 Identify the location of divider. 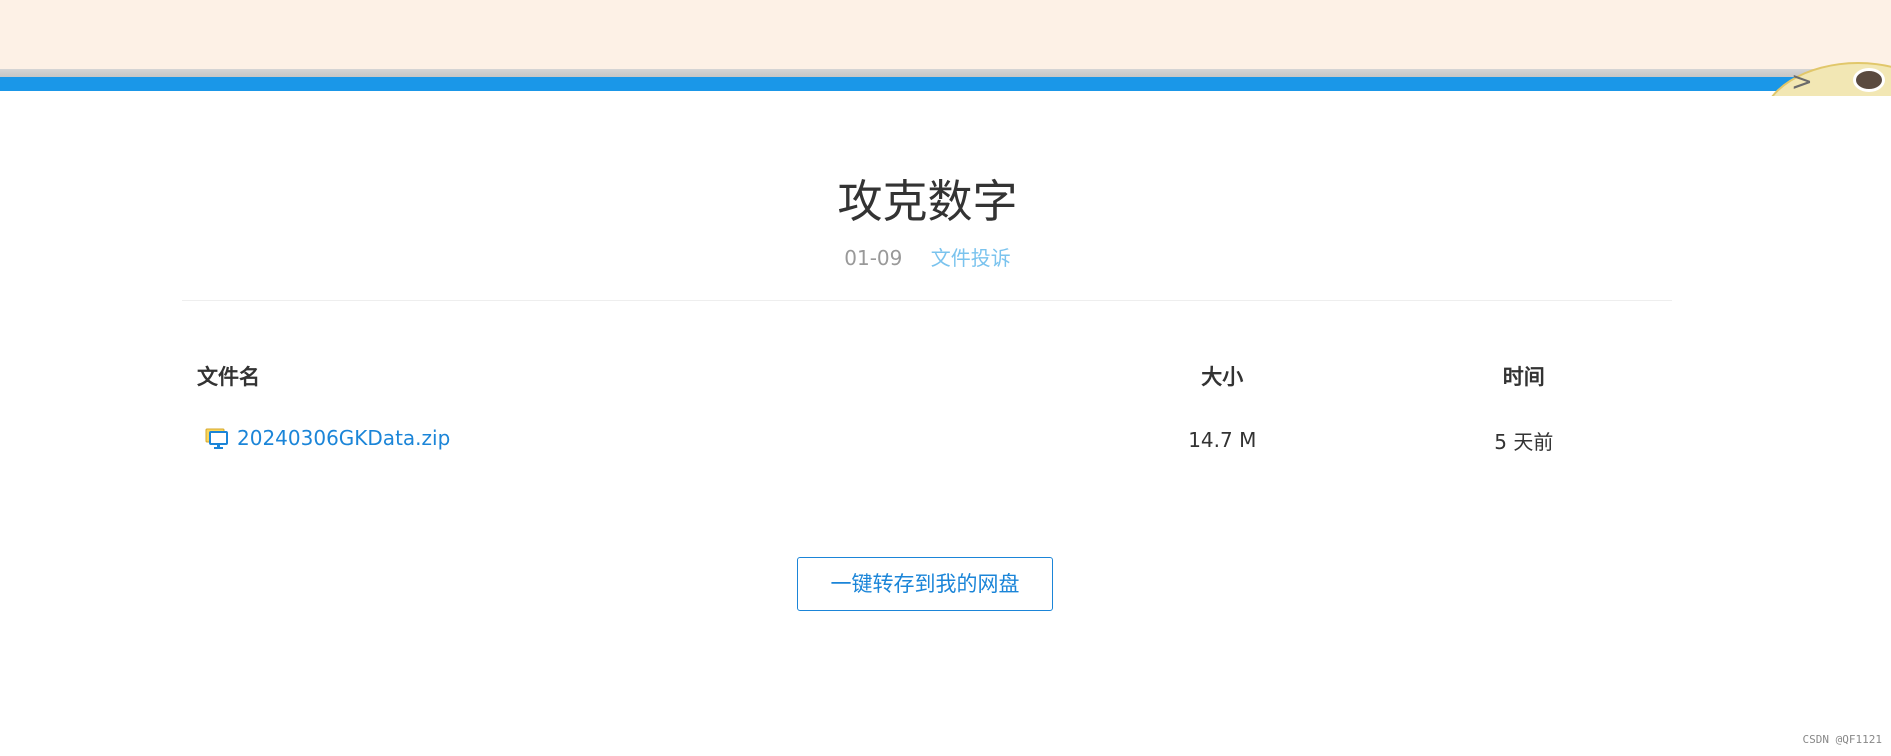
(927, 300).